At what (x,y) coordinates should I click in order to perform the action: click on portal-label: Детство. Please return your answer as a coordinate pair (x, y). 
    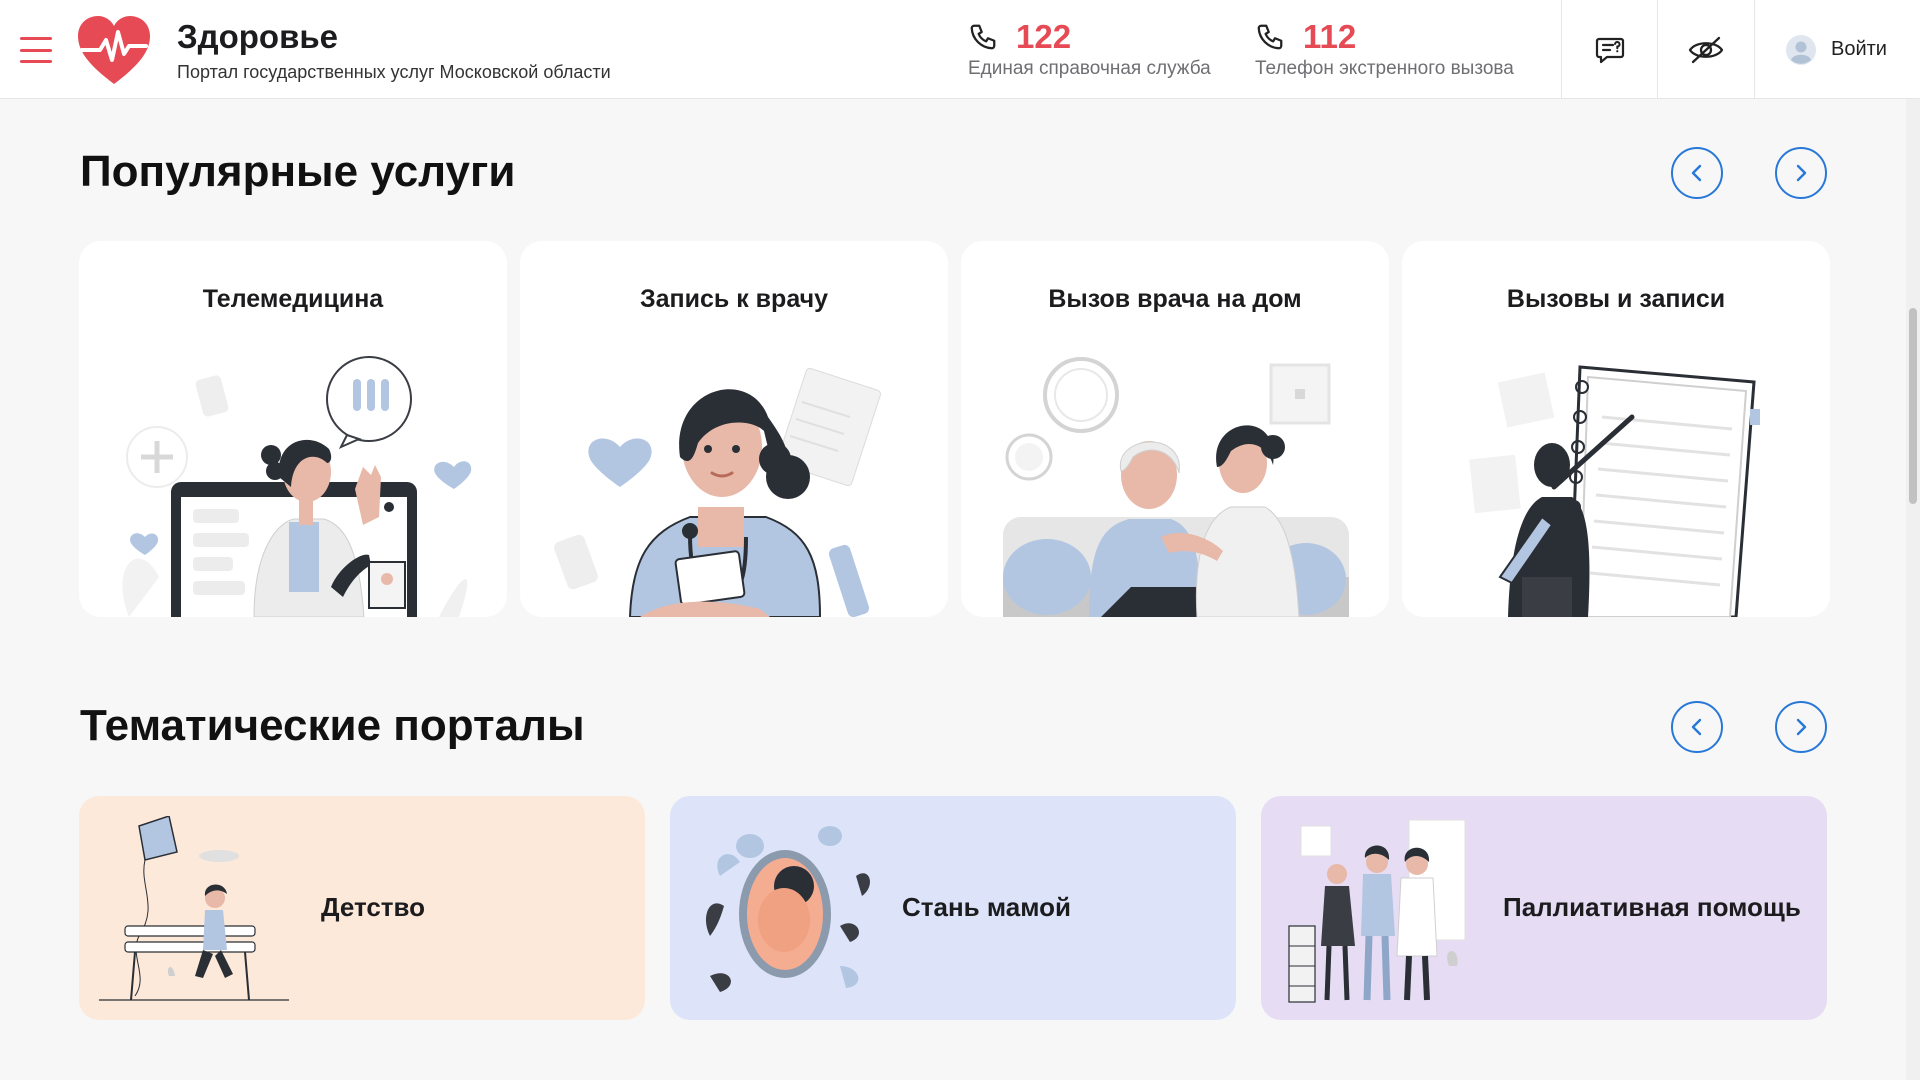
    Looking at the image, I should click on (373, 907).